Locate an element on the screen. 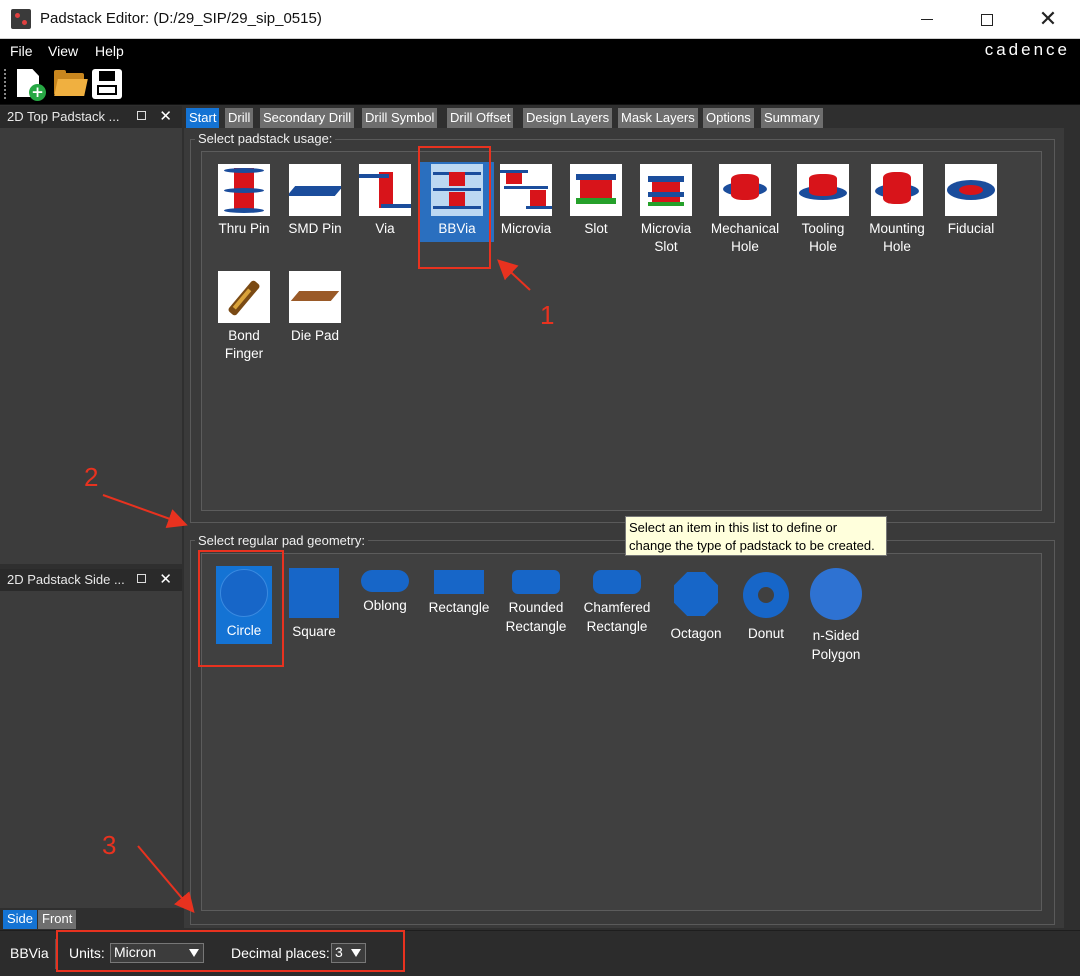  geometry-label: Octagon is located at coordinates (696, 633).